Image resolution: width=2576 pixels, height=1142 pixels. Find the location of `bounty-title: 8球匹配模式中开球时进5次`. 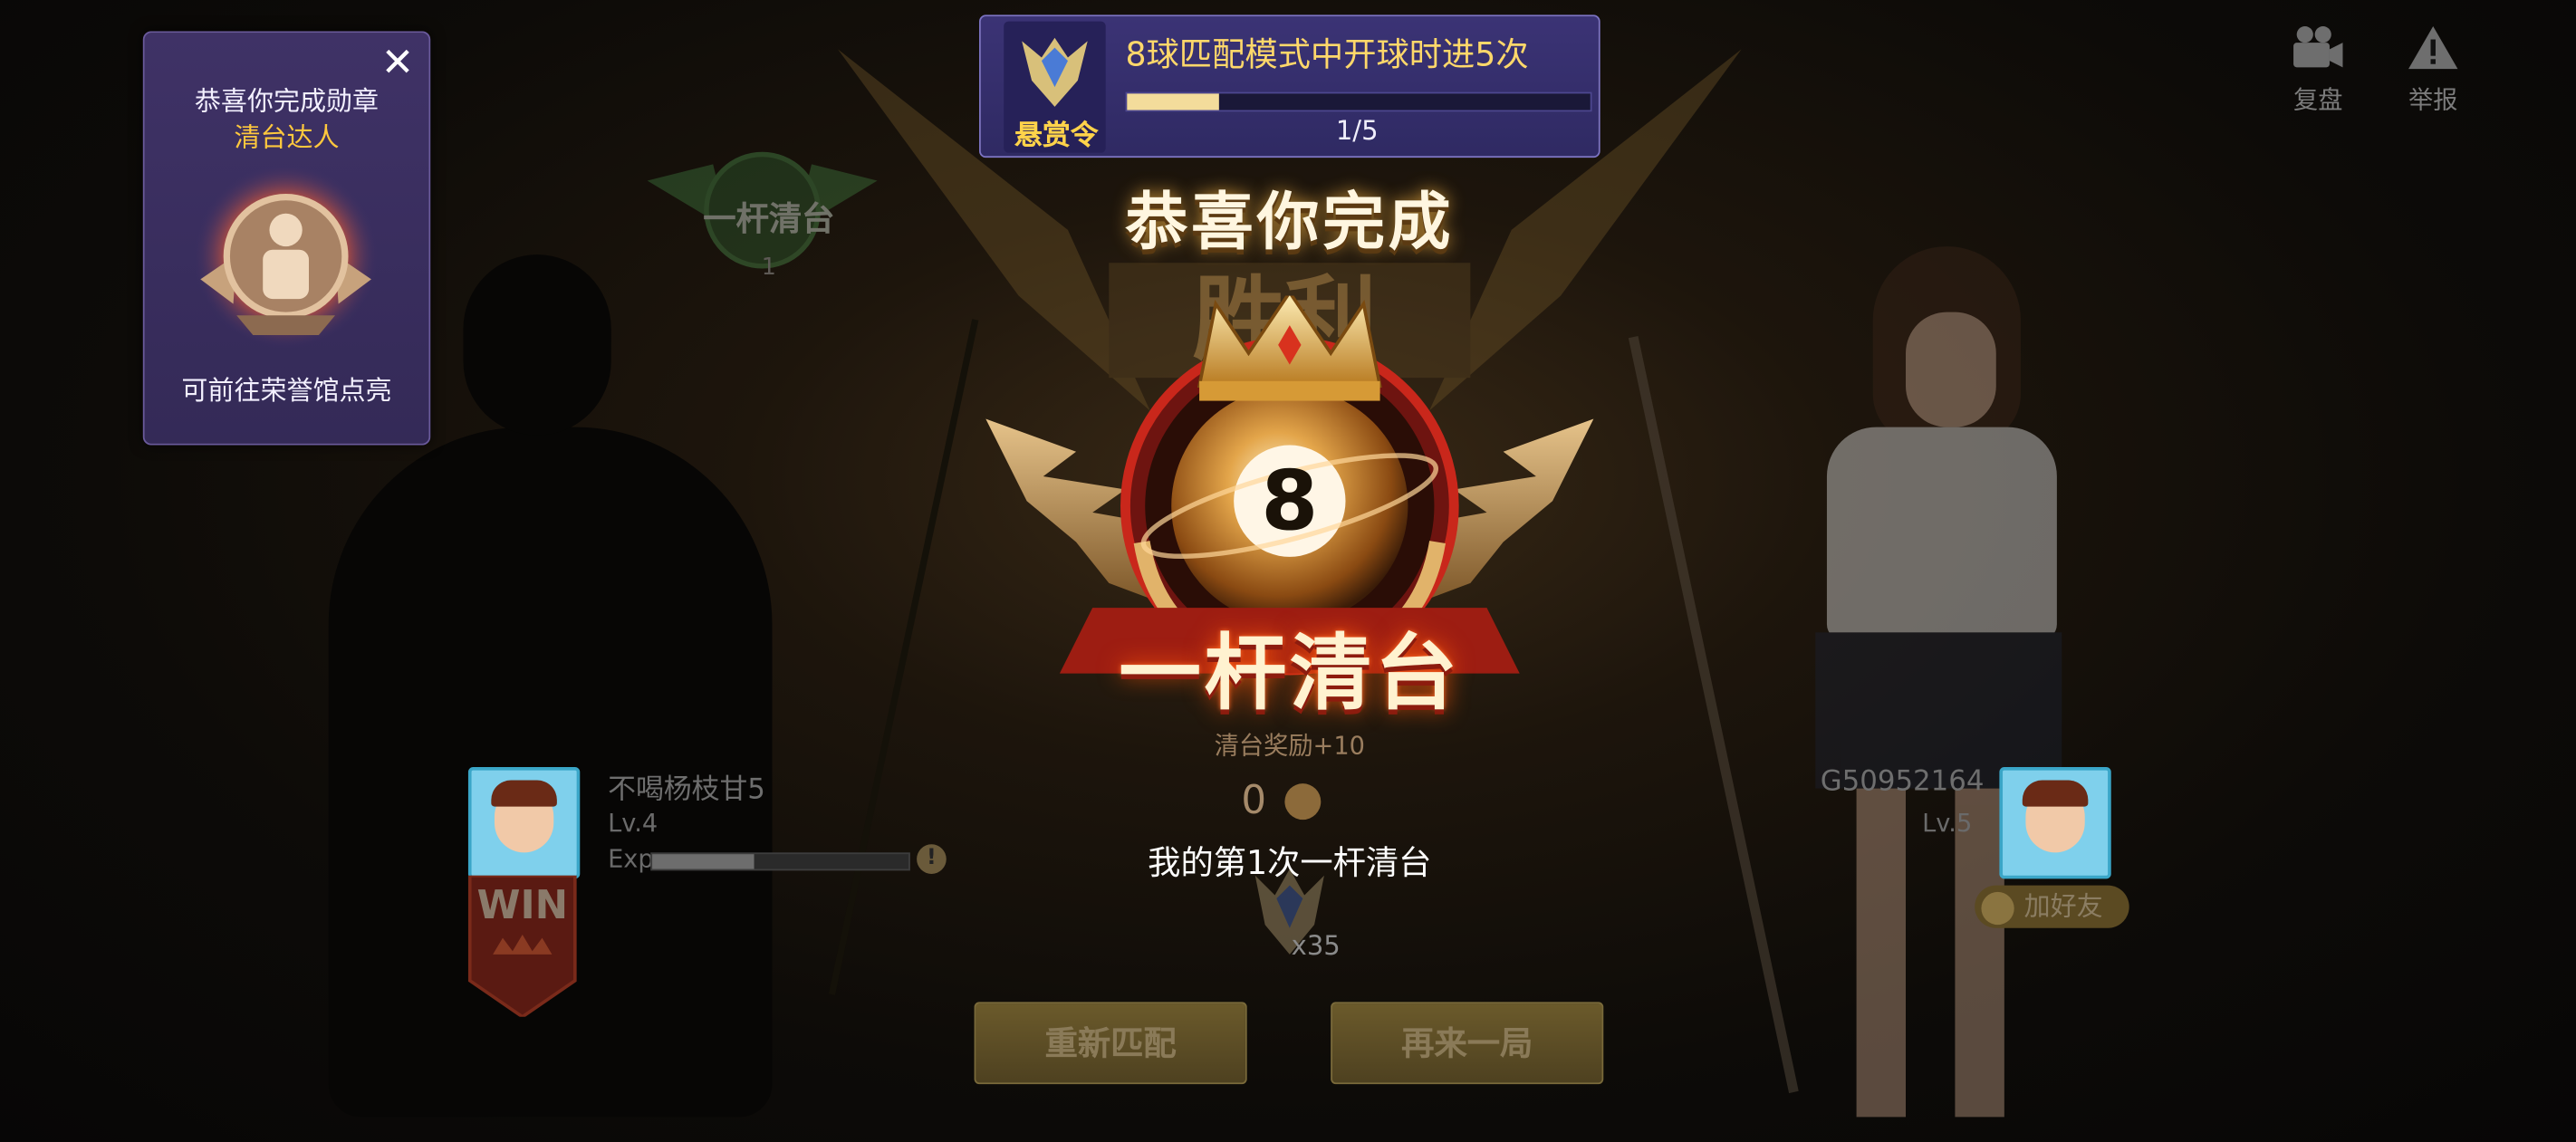

bounty-title: 8球匹配模式中开球时进5次 is located at coordinates (1327, 54).